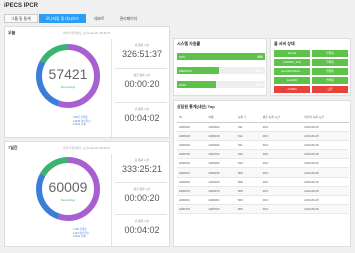  I want to click on server-status-comm: COMM, so click(292, 89).